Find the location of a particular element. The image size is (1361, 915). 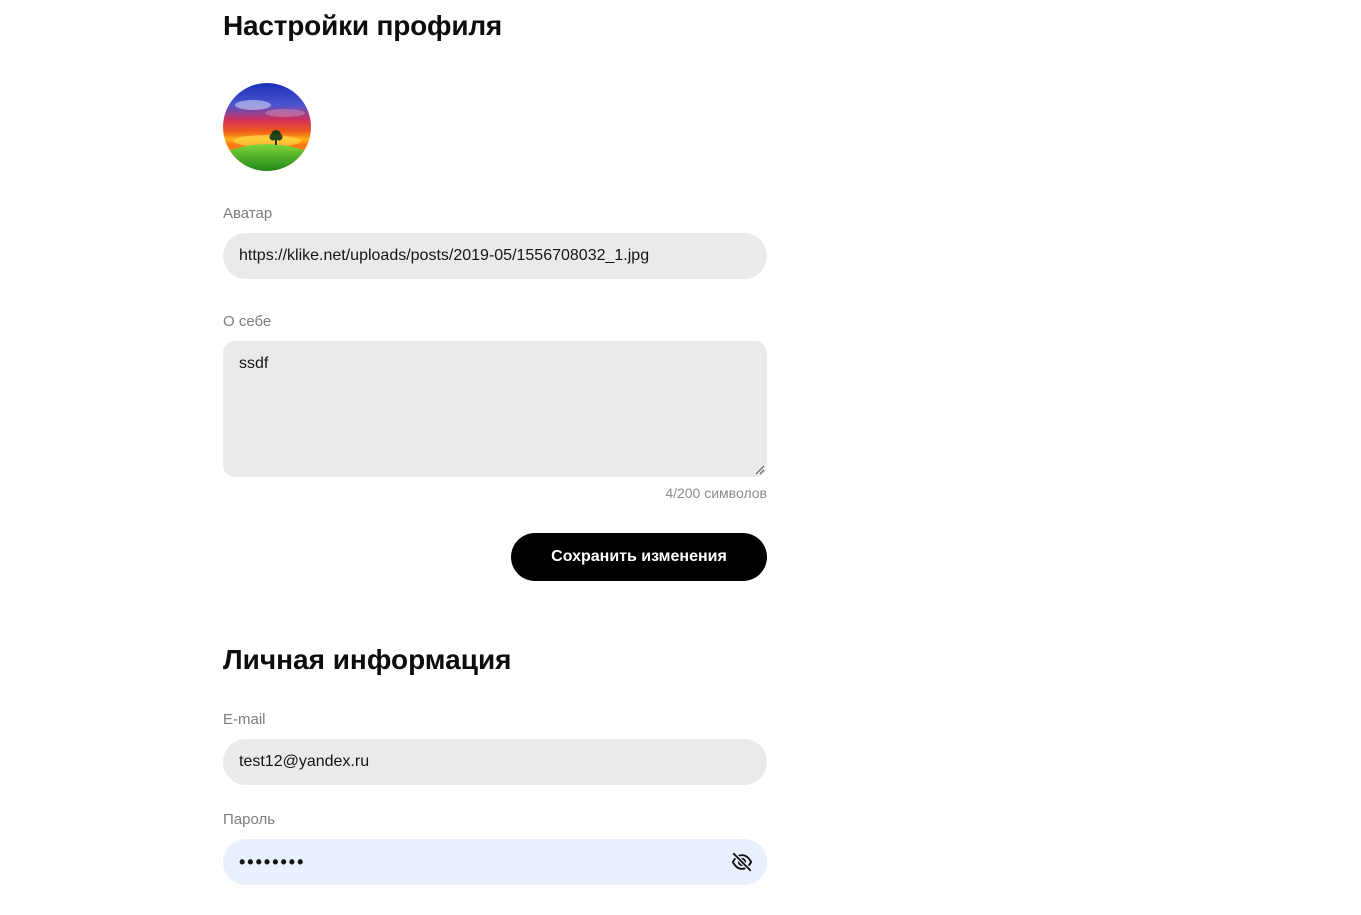

char-counter: 4/200 символов is located at coordinates (716, 493).